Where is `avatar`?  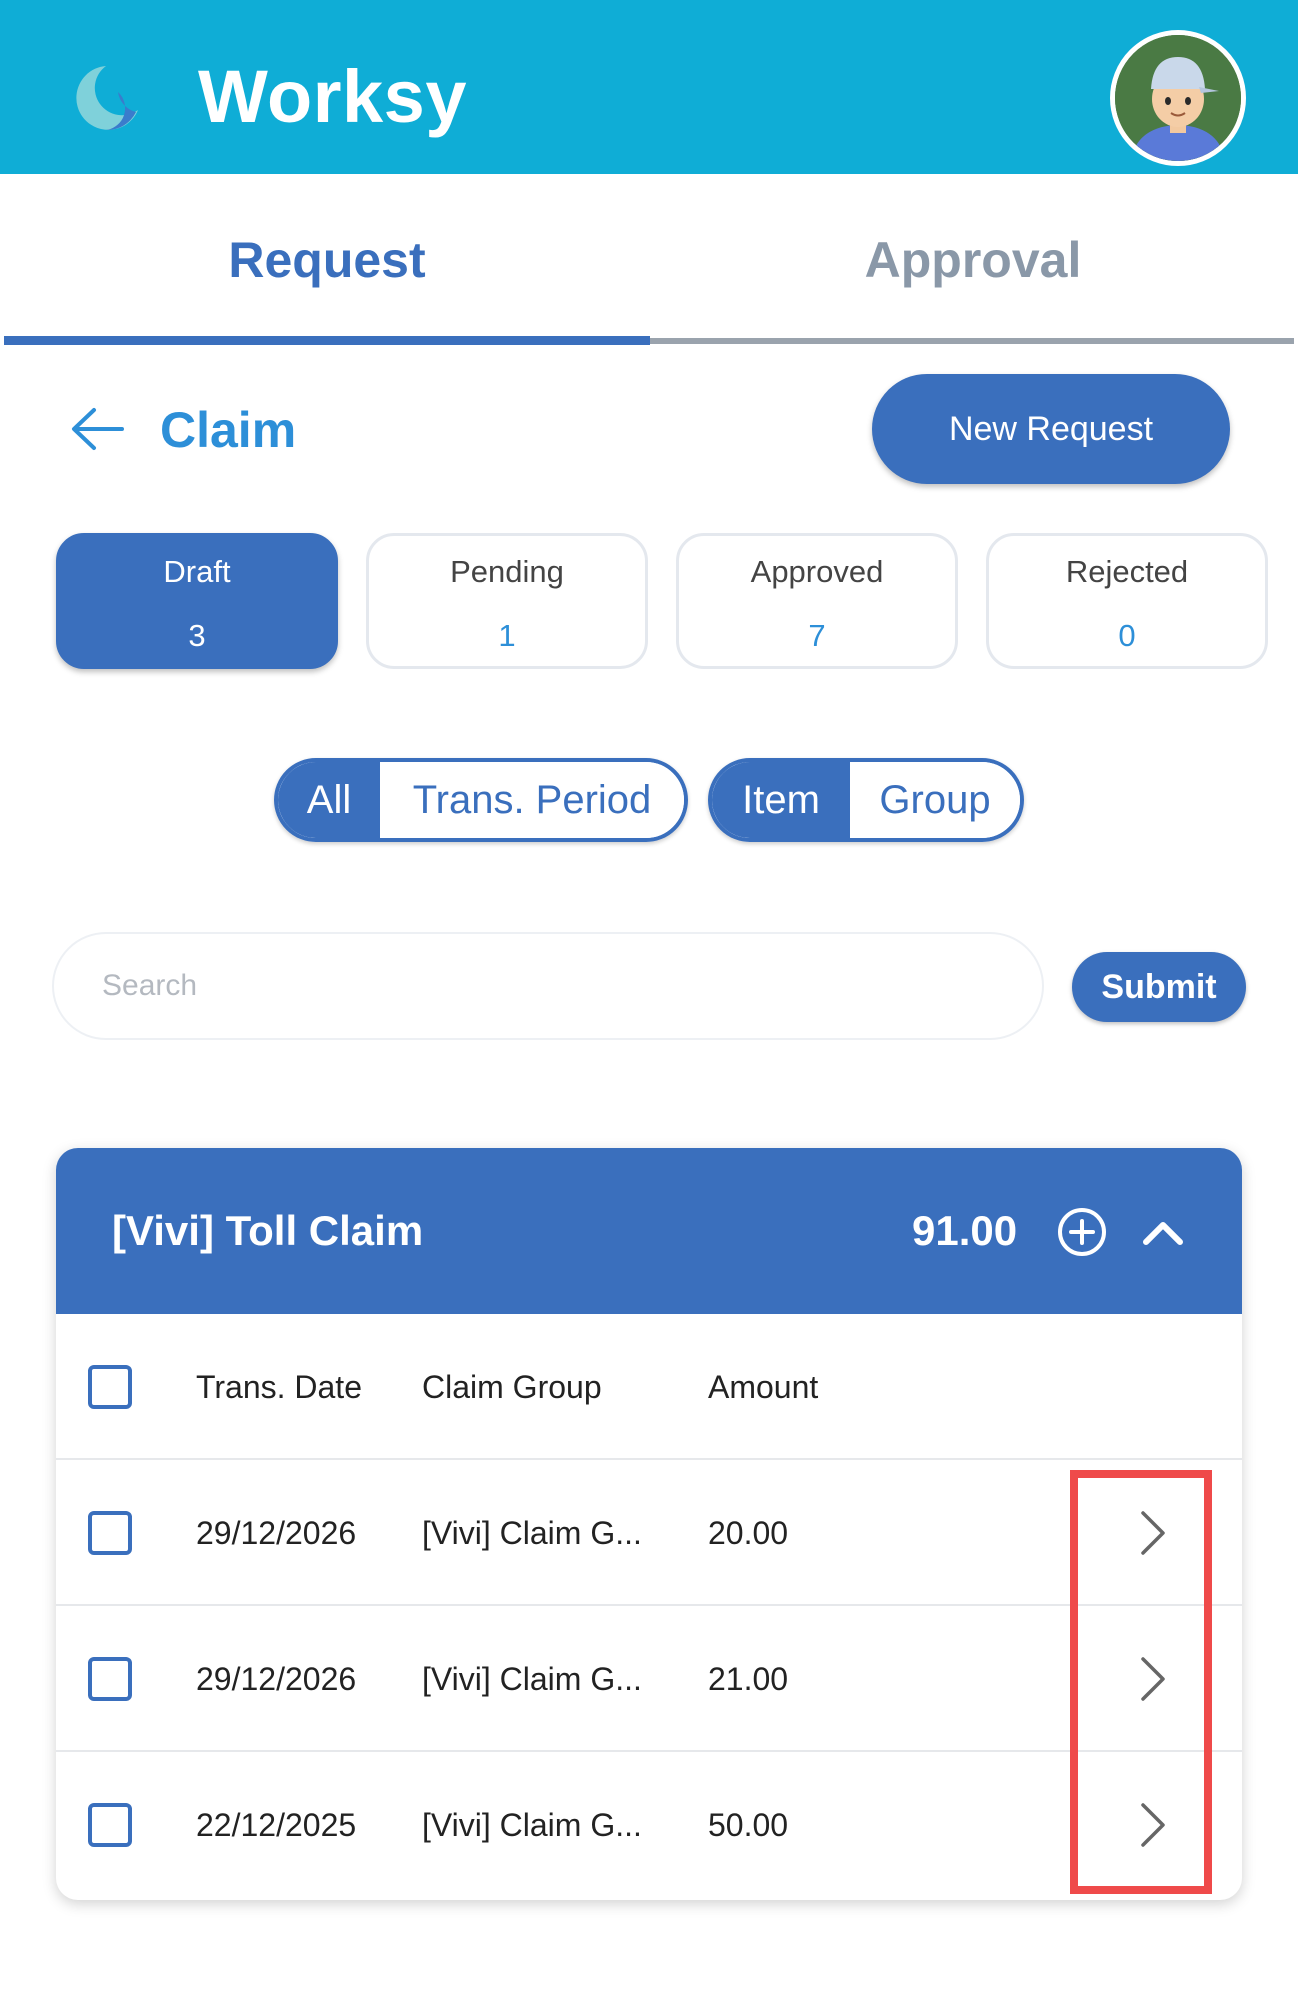
avatar is located at coordinates (1178, 98).